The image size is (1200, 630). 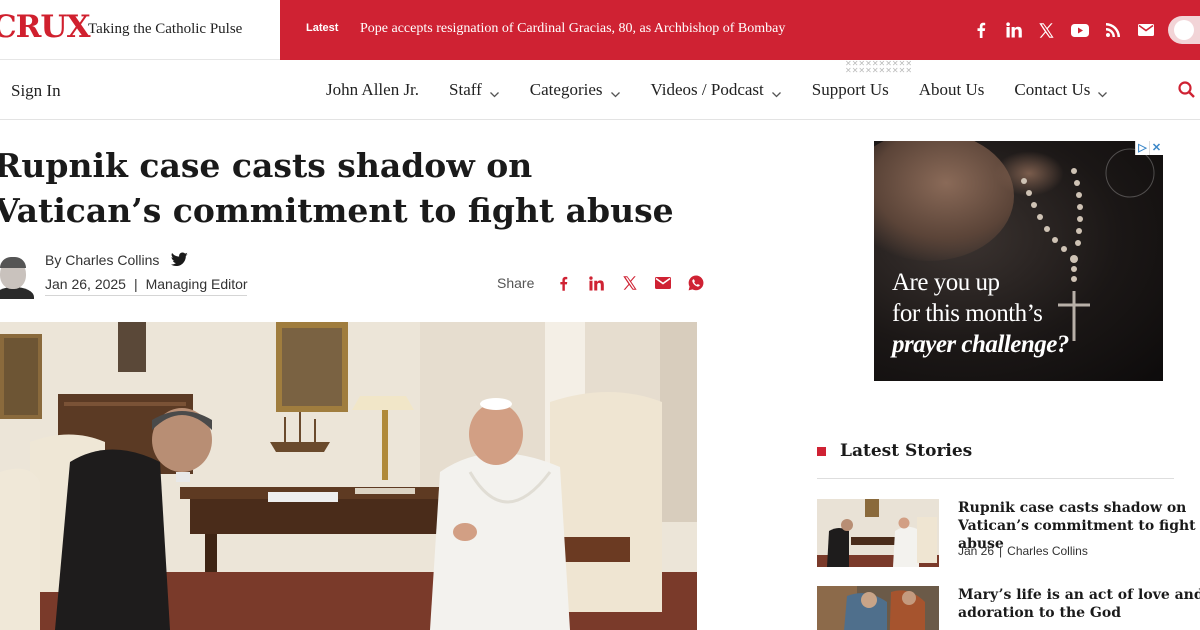 What do you see at coordinates (165, 29) in the screenshot?
I see `site-tagline: Taking the Catholic Pulse` at bounding box center [165, 29].